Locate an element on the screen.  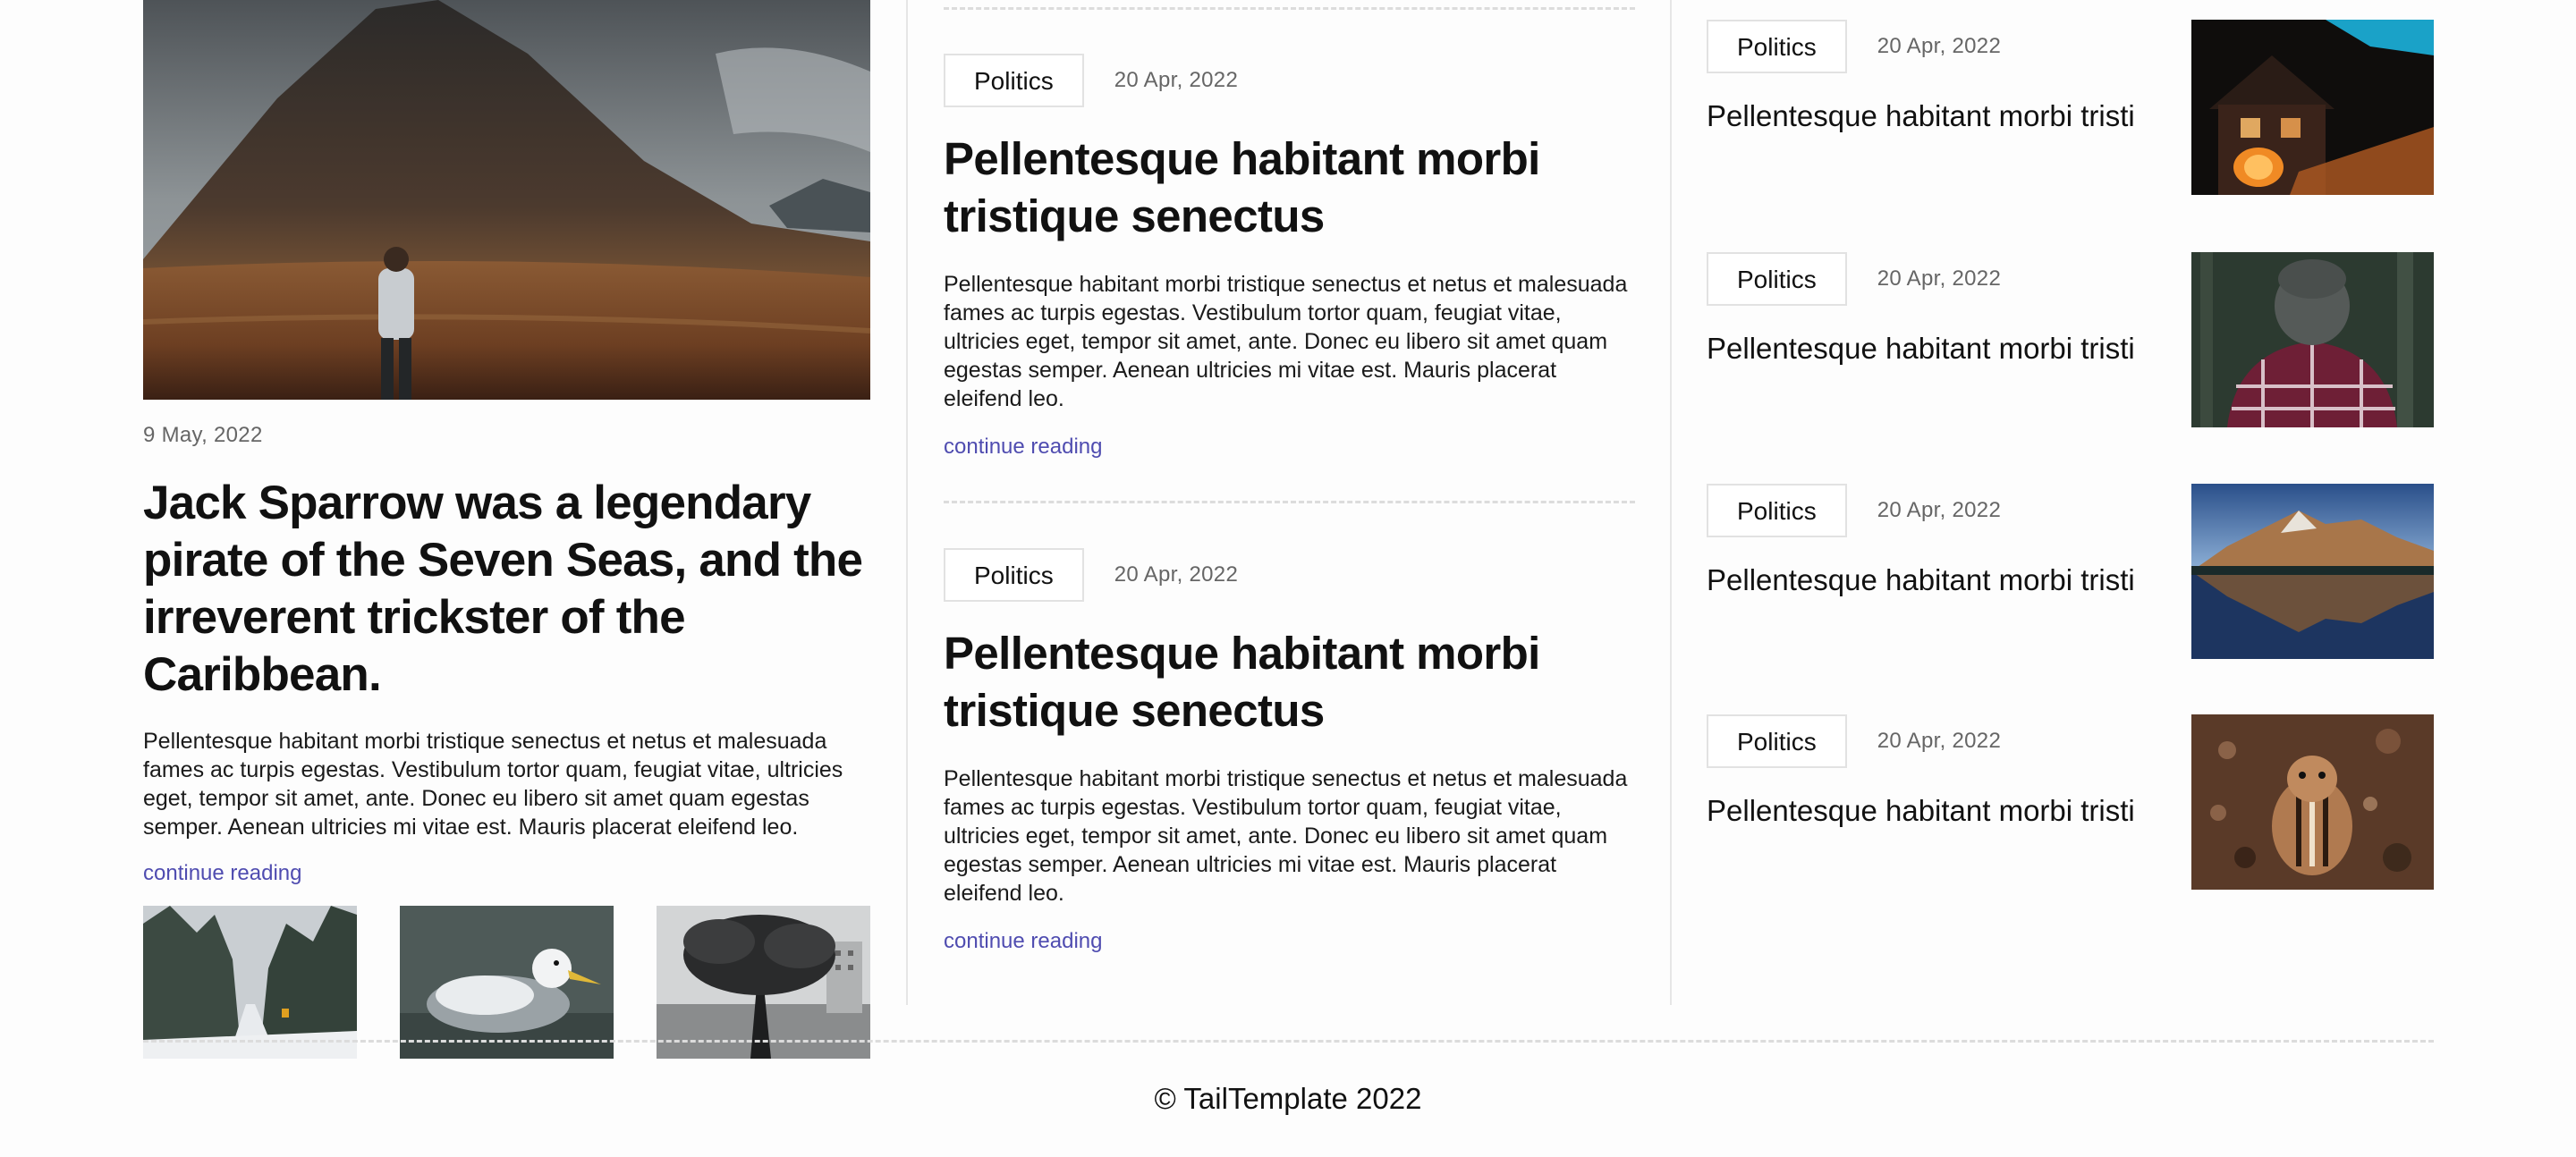
thumbnail-seagull is located at coordinates (507, 982).